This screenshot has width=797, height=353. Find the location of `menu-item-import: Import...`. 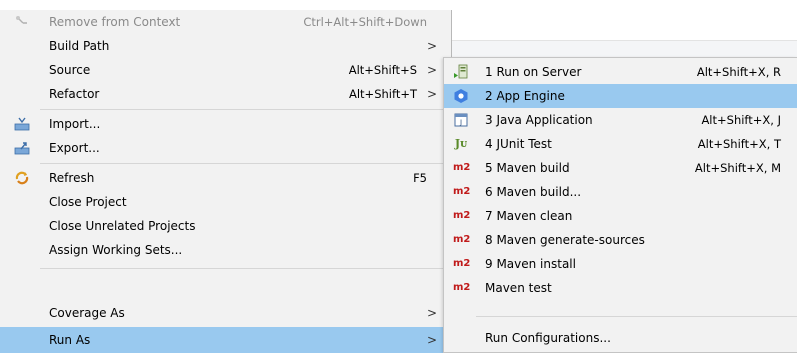

menu-item-import: Import... is located at coordinates (225, 124).